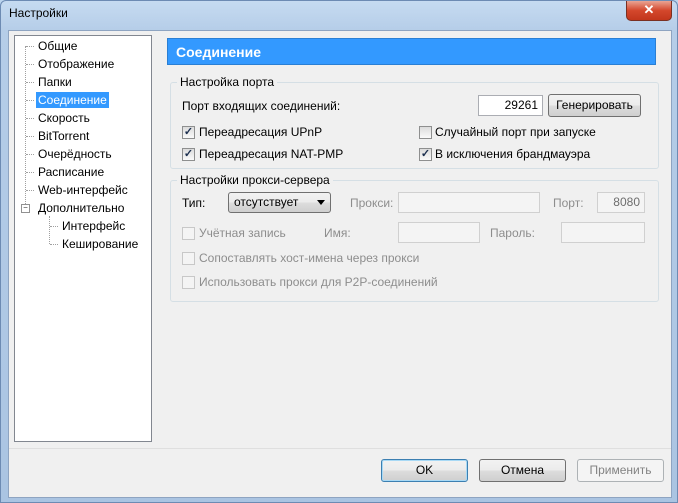  What do you see at coordinates (64, 118) in the screenshot?
I see `sidebar-item-speed: Скорость` at bounding box center [64, 118].